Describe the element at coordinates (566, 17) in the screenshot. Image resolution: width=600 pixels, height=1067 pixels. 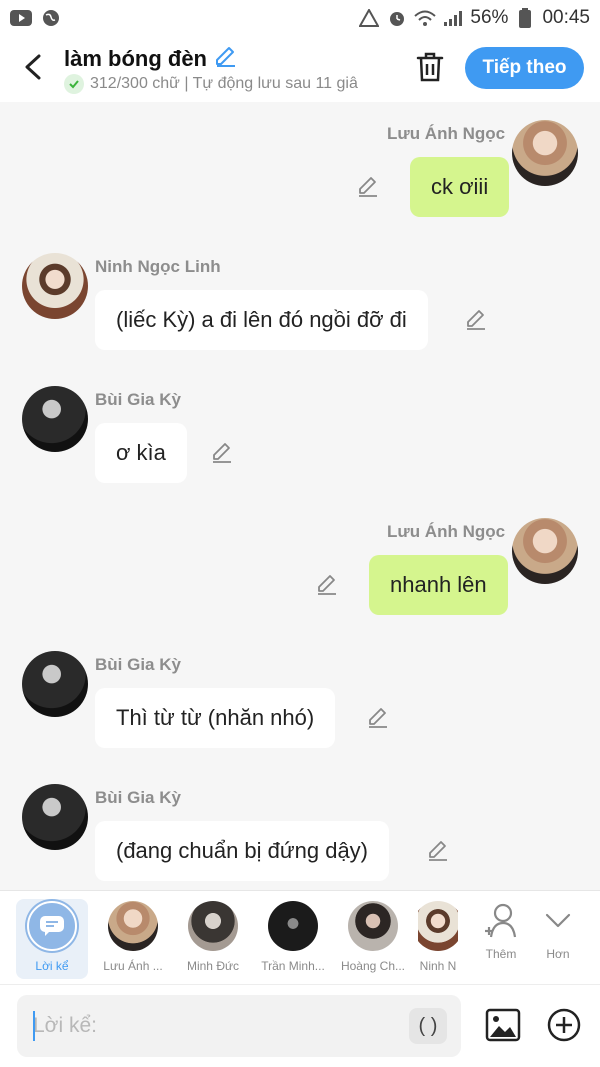
I see `clock: 00:45` at that location.